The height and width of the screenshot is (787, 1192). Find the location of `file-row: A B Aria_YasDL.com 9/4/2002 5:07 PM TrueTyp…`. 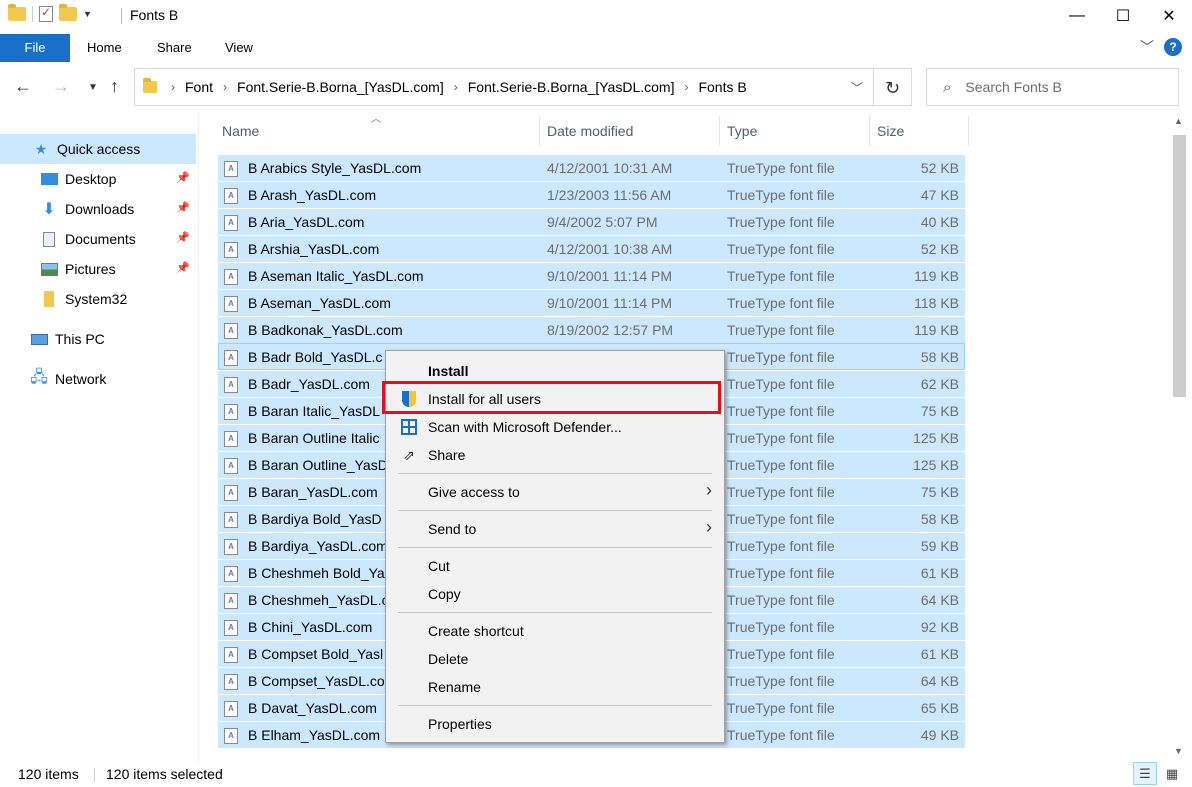

file-row: A B Aria_YasDL.com 9/4/2002 5:07 PM TrueTyp… is located at coordinates (591, 221).